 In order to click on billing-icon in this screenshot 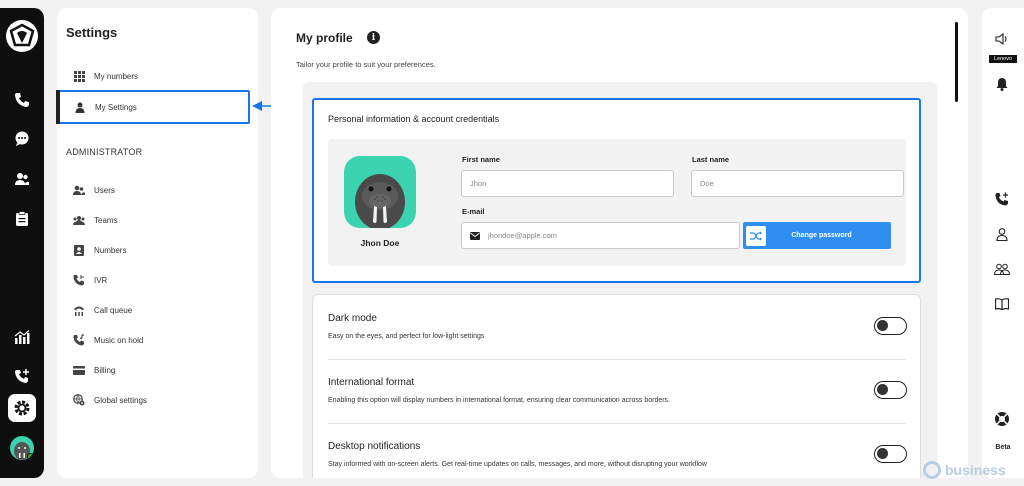, I will do `click(79, 370)`.